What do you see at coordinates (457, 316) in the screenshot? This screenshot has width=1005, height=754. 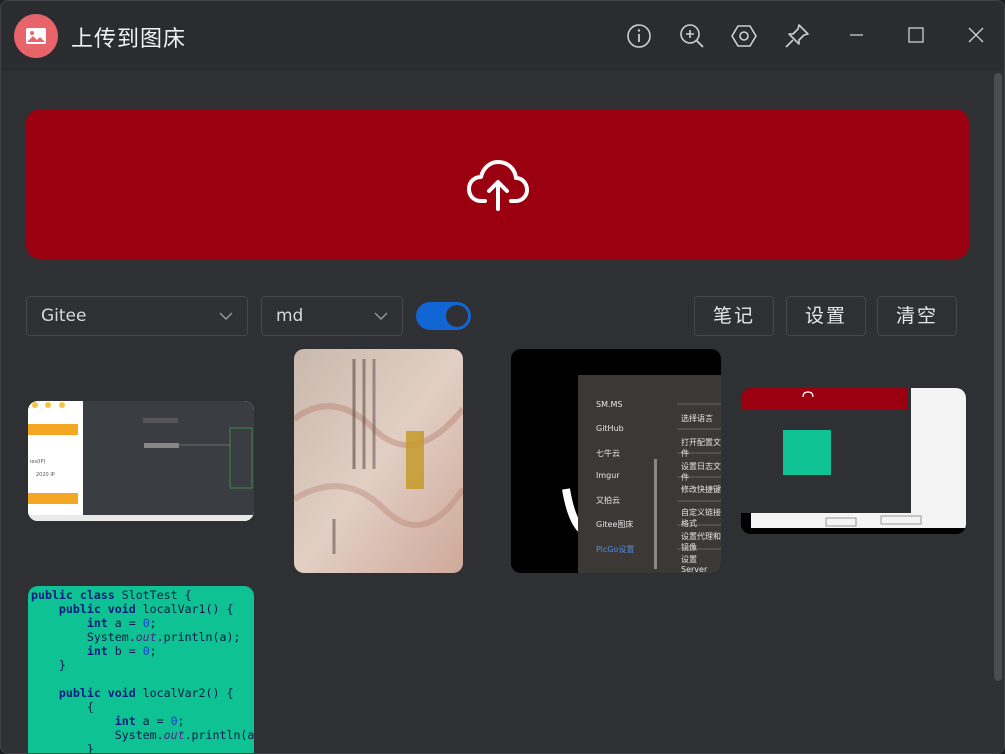 I see `toggle-knob` at bounding box center [457, 316].